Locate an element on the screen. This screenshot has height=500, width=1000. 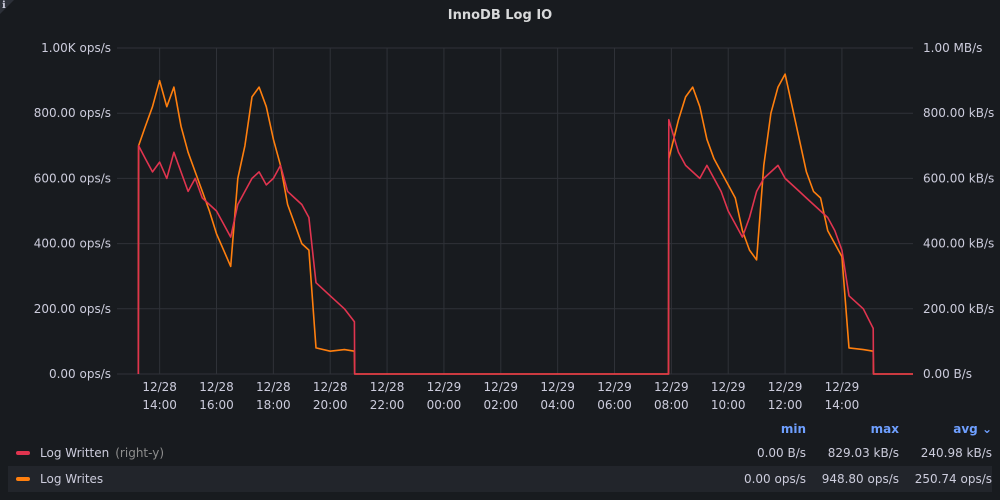
legend-min-value: 0.00 B/s is located at coordinates (781, 453).